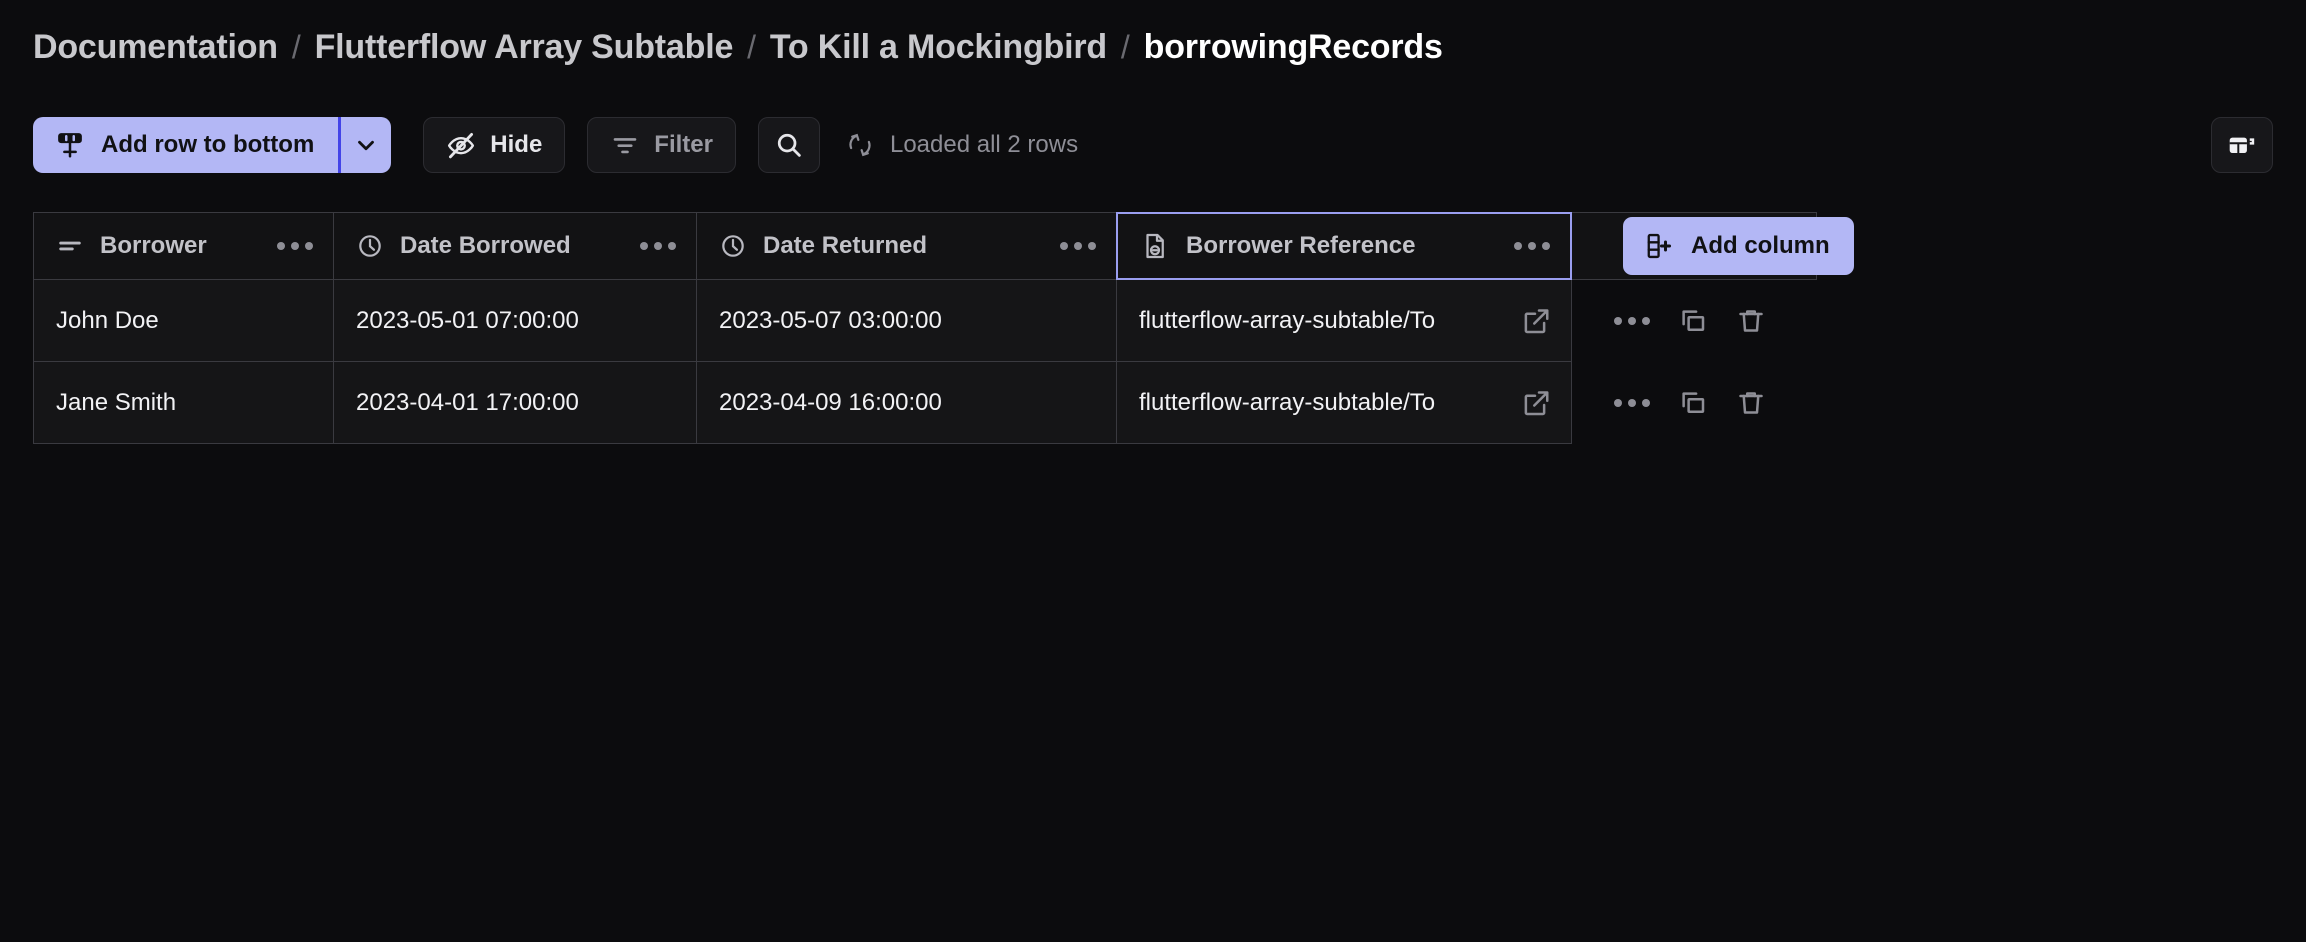 This screenshot has height=942, width=2306. Describe the element at coordinates (1293, 47) in the screenshot. I see `breadcrumb-item-borrowingrecords: borrowingRecords` at that location.